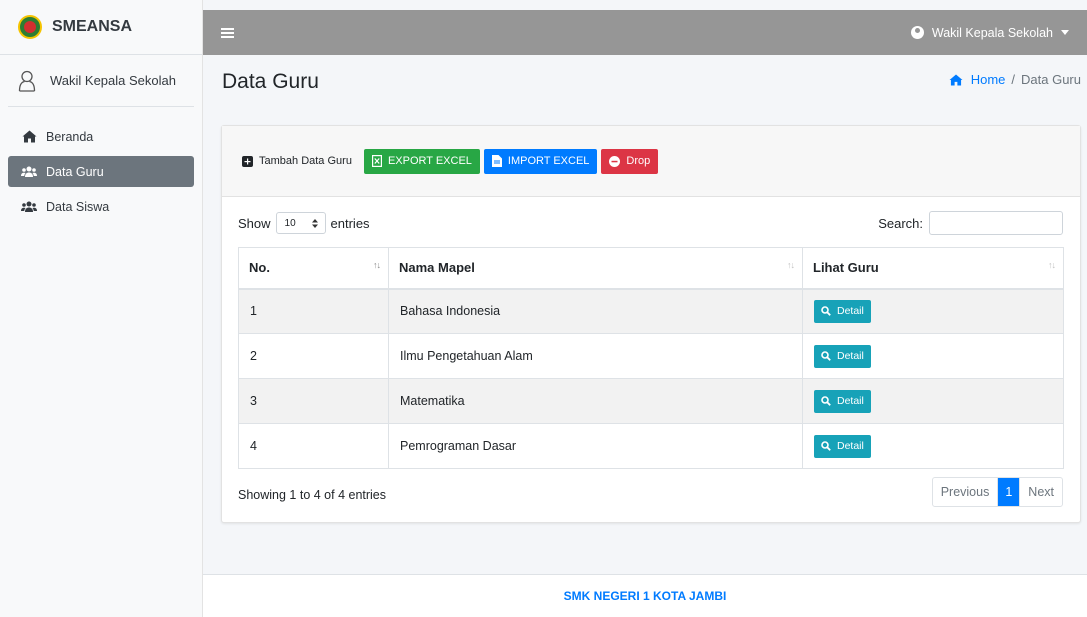 The width and height of the screenshot is (1087, 617). What do you see at coordinates (313, 356) in the screenshot?
I see `cell-no: 2` at bounding box center [313, 356].